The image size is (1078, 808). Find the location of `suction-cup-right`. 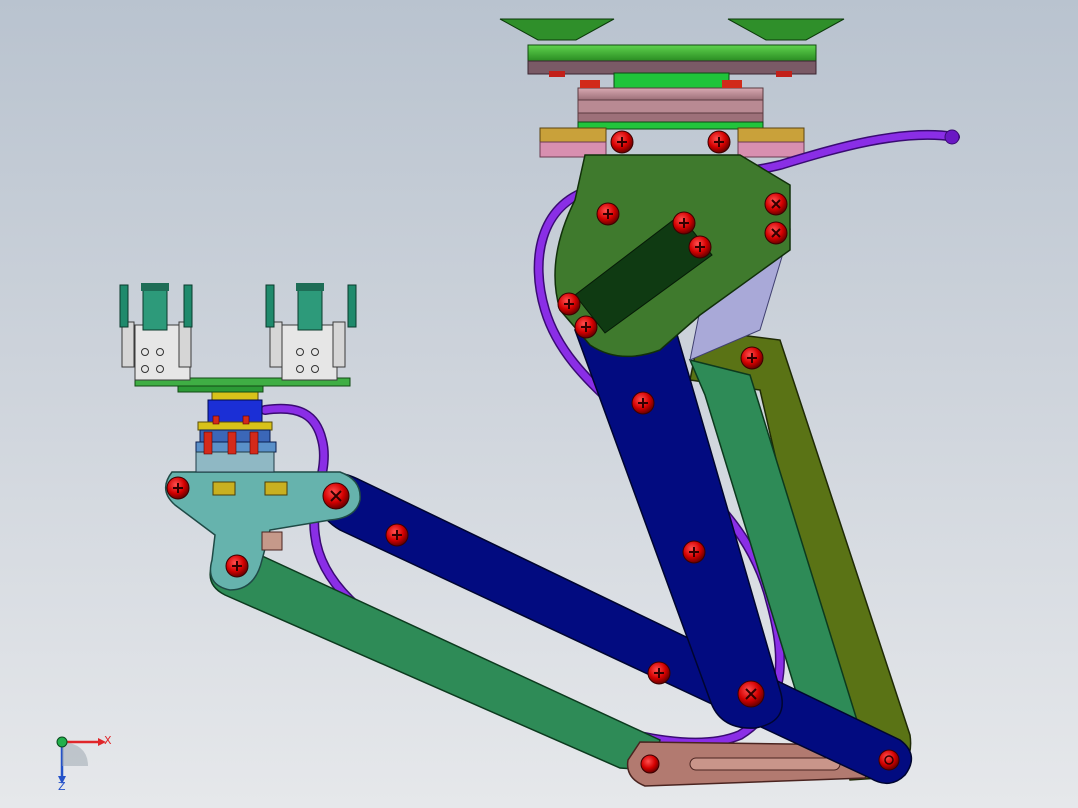

suction-cup-right is located at coordinates (786, 29).